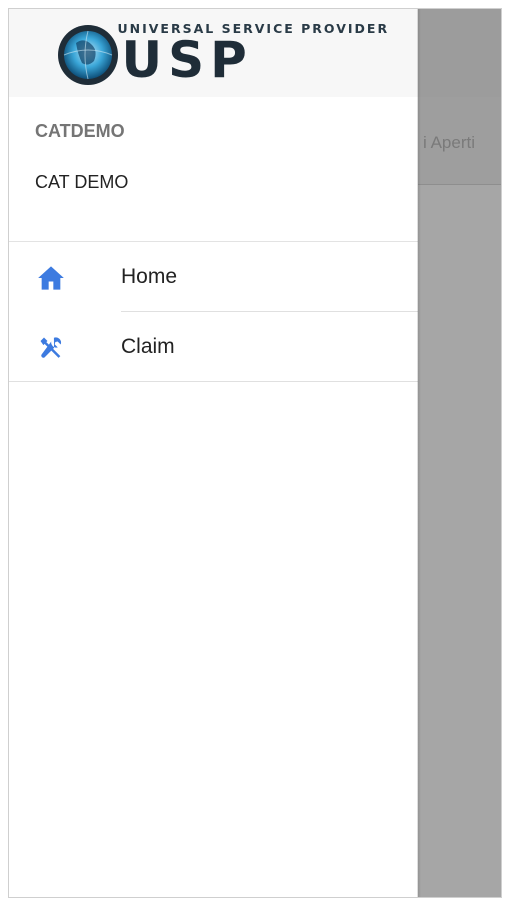  Describe the element at coordinates (51, 348) in the screenshot. I see `tools-icon` at that location.